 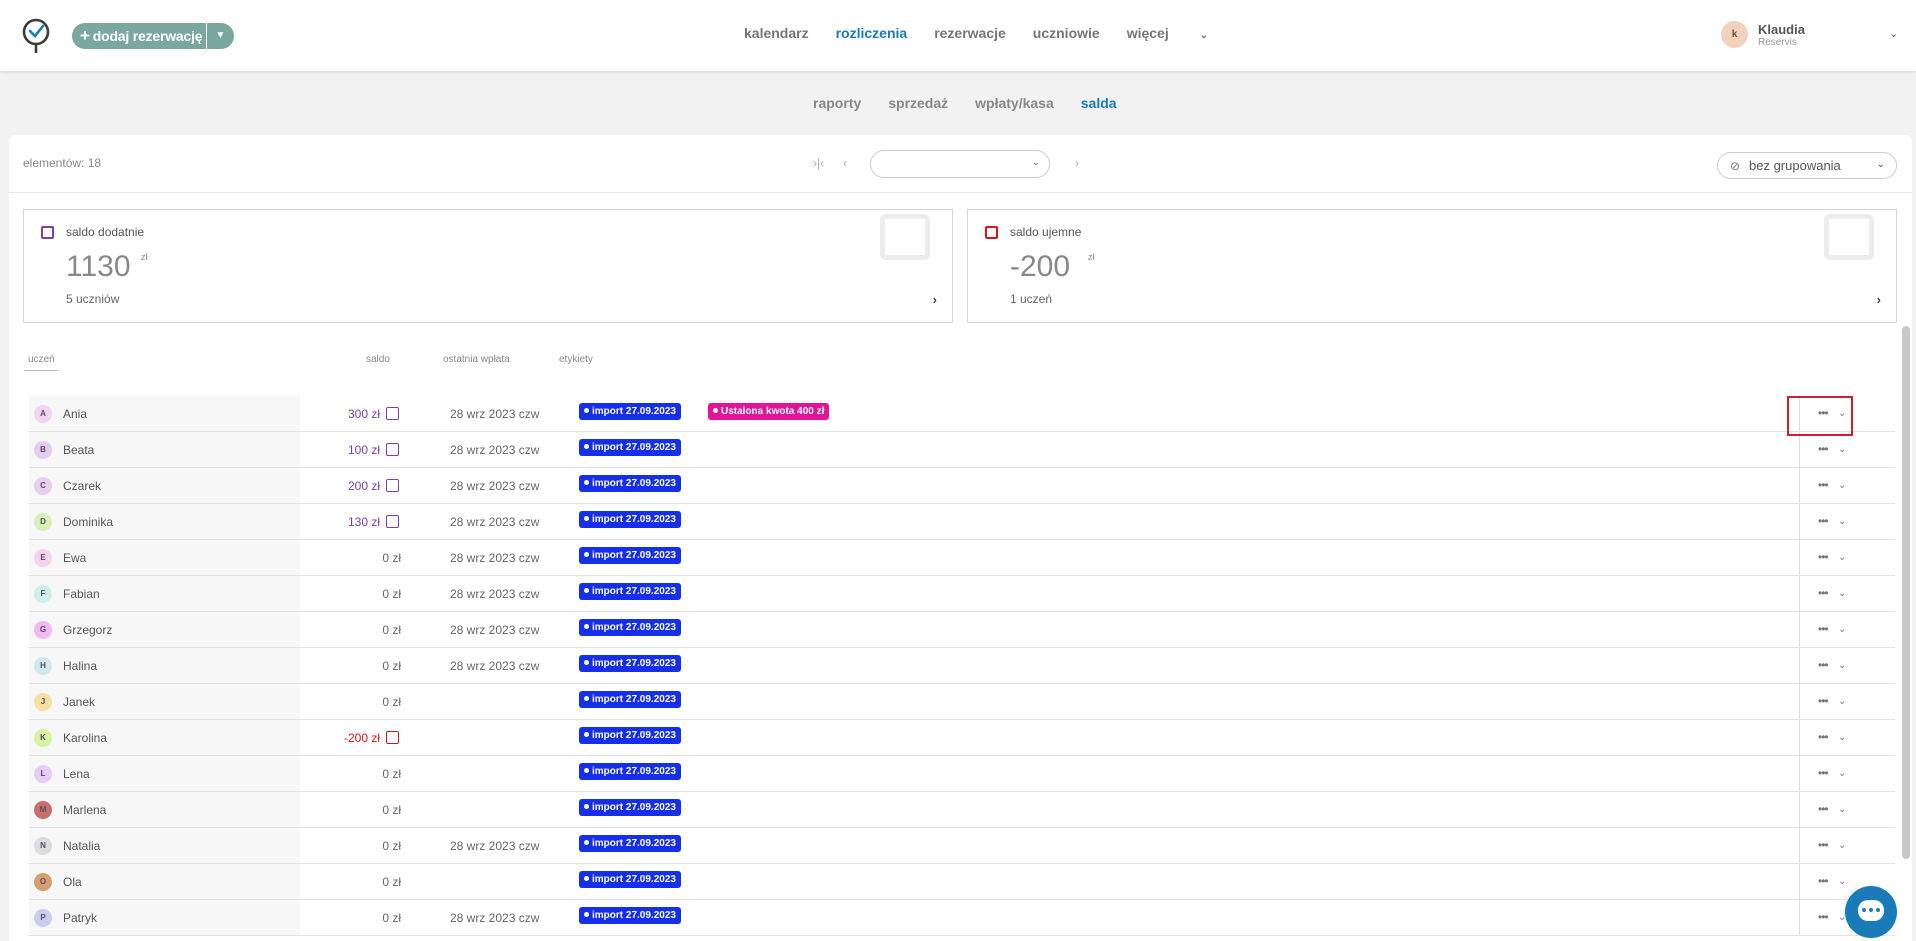 I want to click on nav-wiecej: więcej ⌄, so click(x=1181, y=33).